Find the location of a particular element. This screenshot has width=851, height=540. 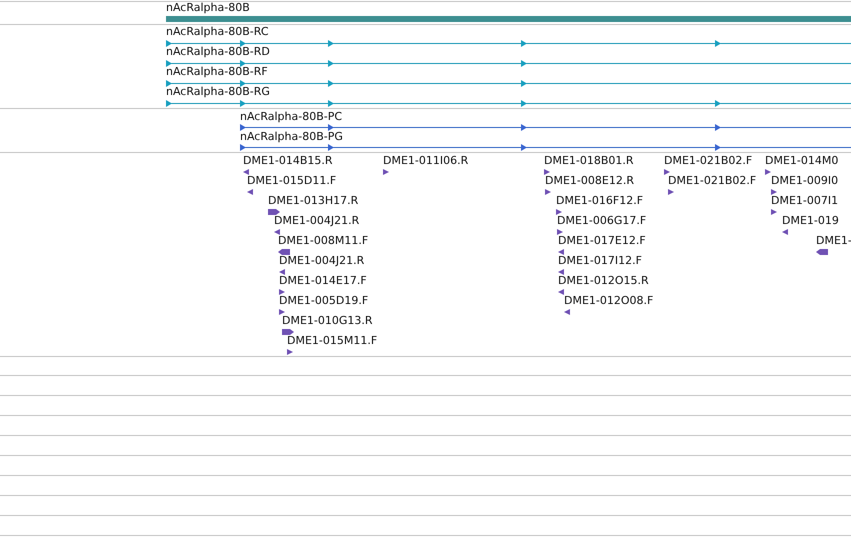

est-label: DME1-005D19.F is located at coordinates (323, 300).